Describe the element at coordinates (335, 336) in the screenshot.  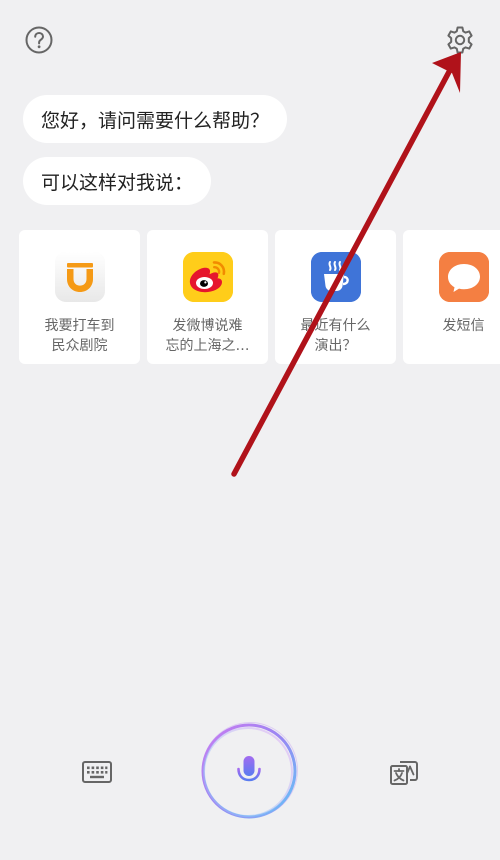
I see `suggestion-label: 最近有什么 演出？` at that location.